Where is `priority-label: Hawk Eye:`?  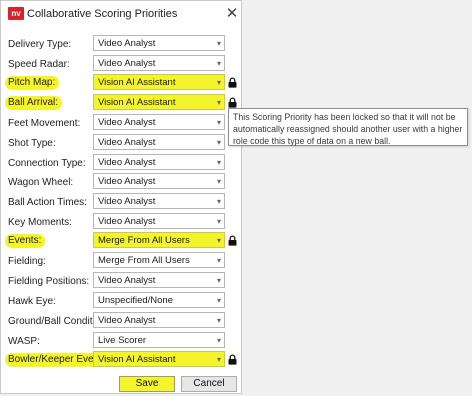
priority-label: Hawk Eye: is located at coordinates (32, 301).